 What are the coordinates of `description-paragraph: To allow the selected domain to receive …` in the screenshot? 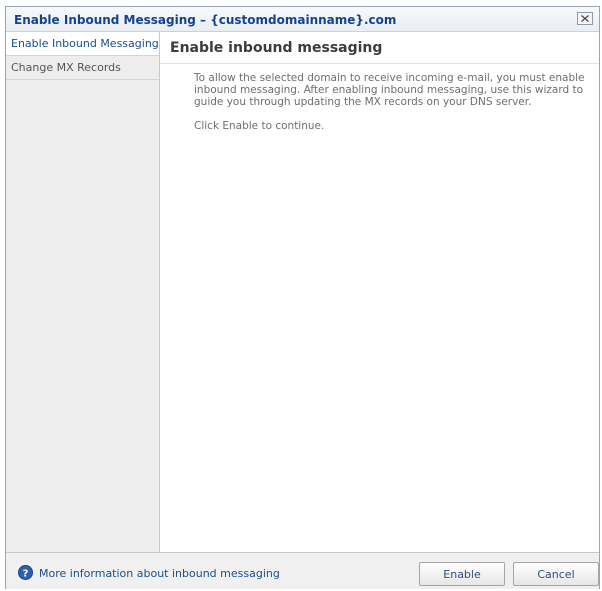 It's located at (389, 90).